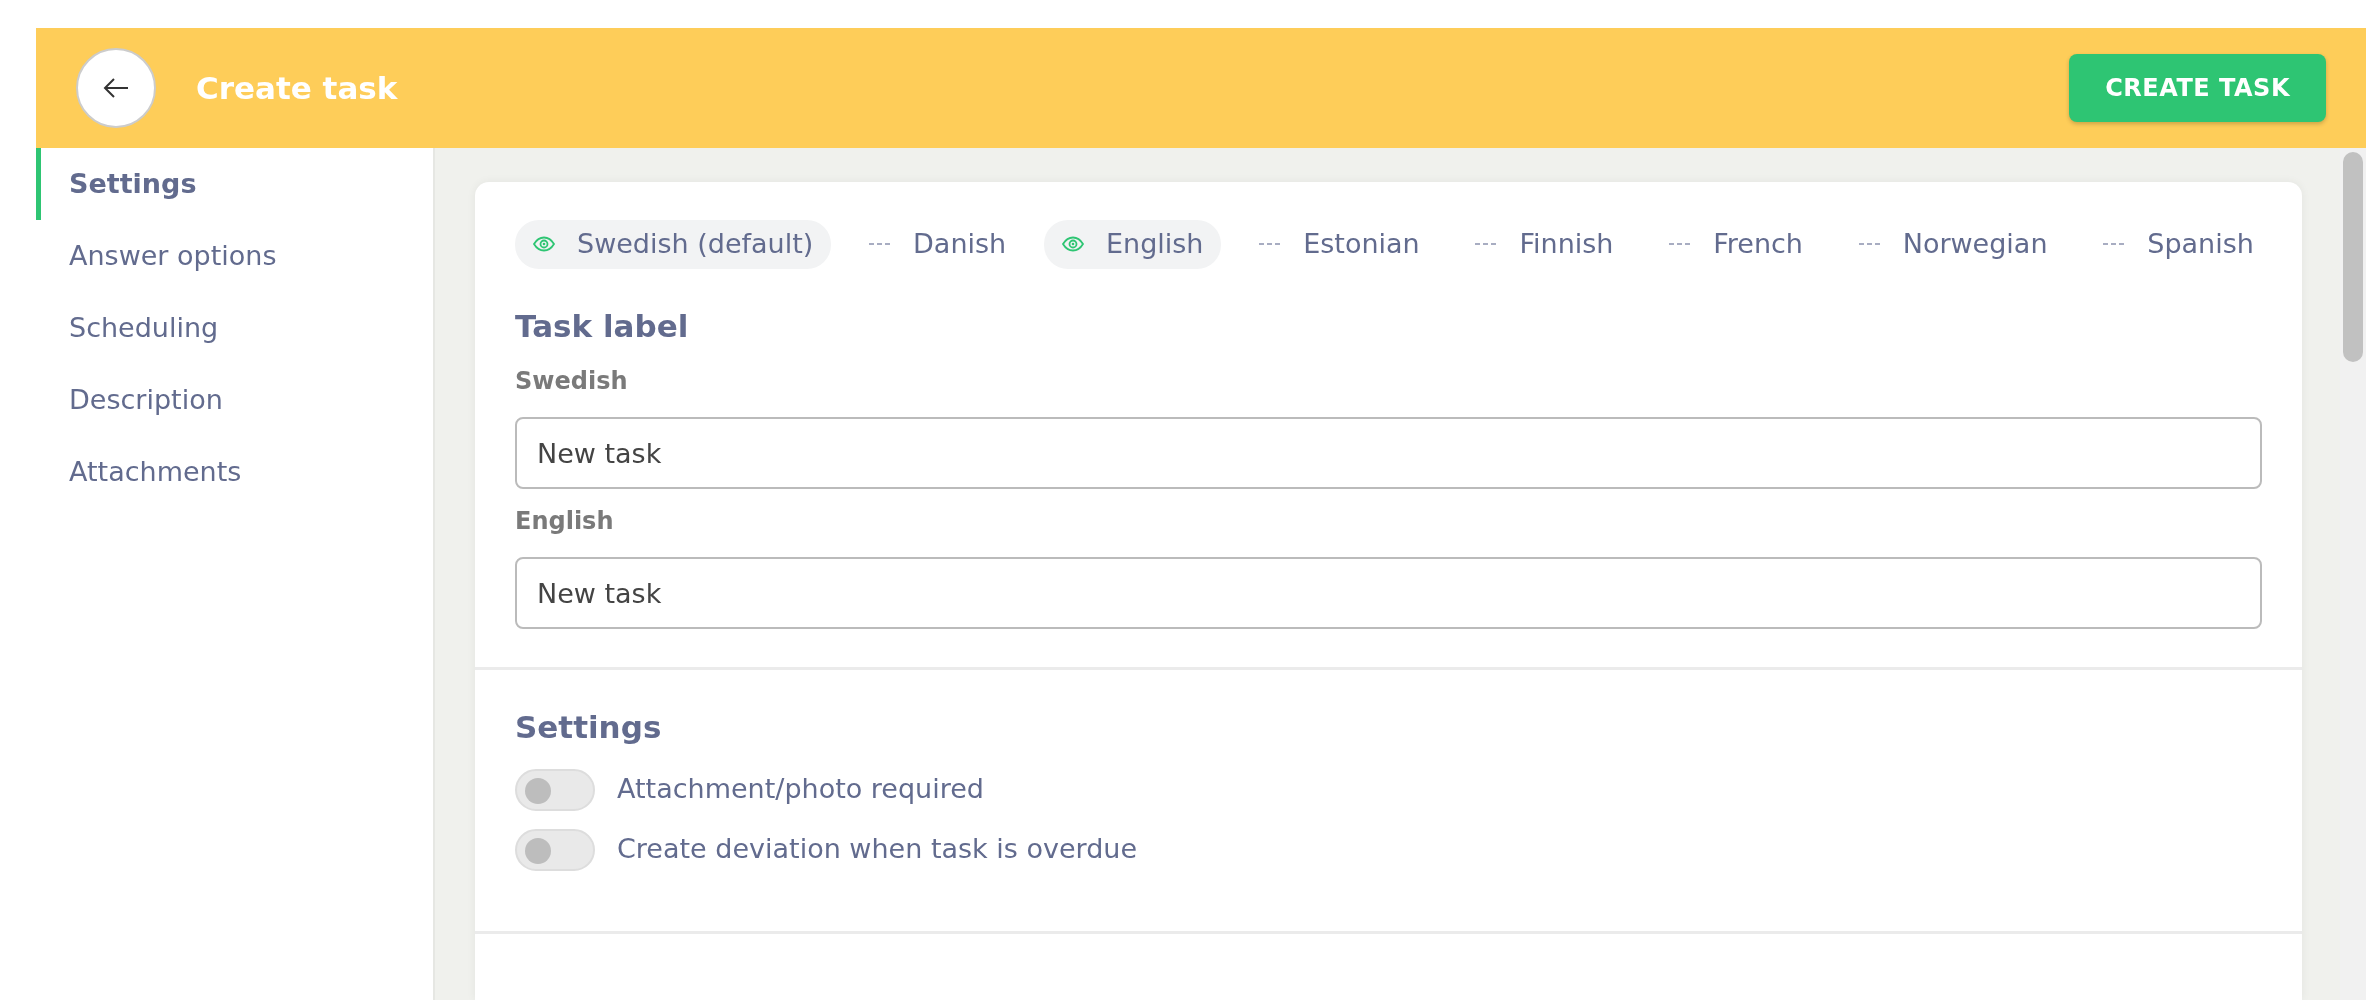 The width and height of the screenshot is (2376, 1000). I want to click on language-tab: Finnish, so click(1544, 244).